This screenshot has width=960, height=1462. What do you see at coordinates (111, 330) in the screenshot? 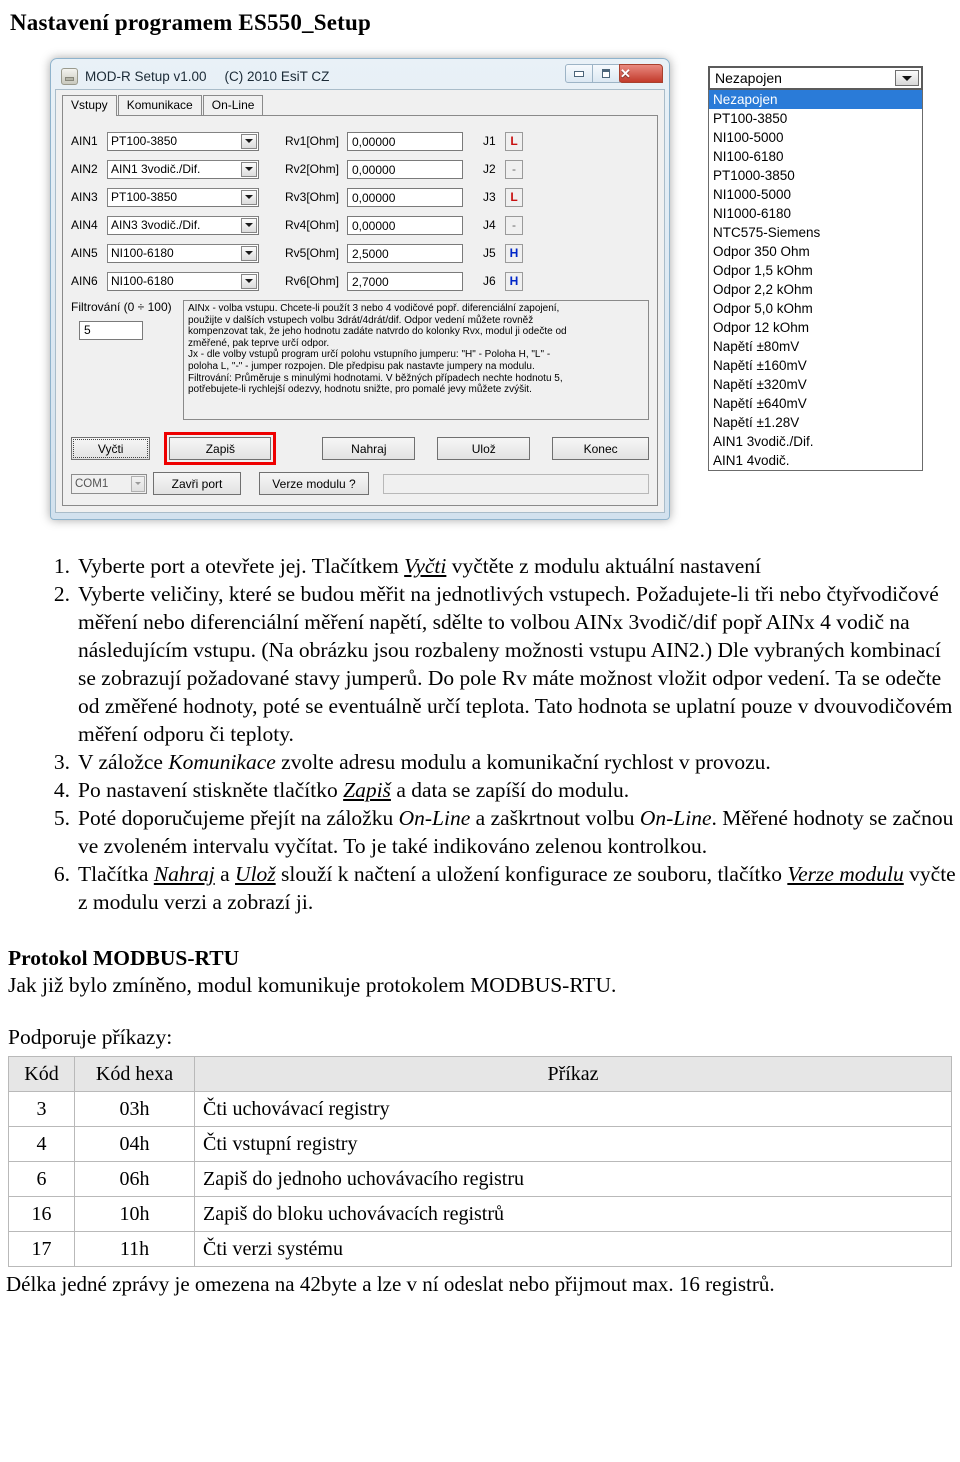
I see `filter-input: 5` at bounding box center [111, 330].